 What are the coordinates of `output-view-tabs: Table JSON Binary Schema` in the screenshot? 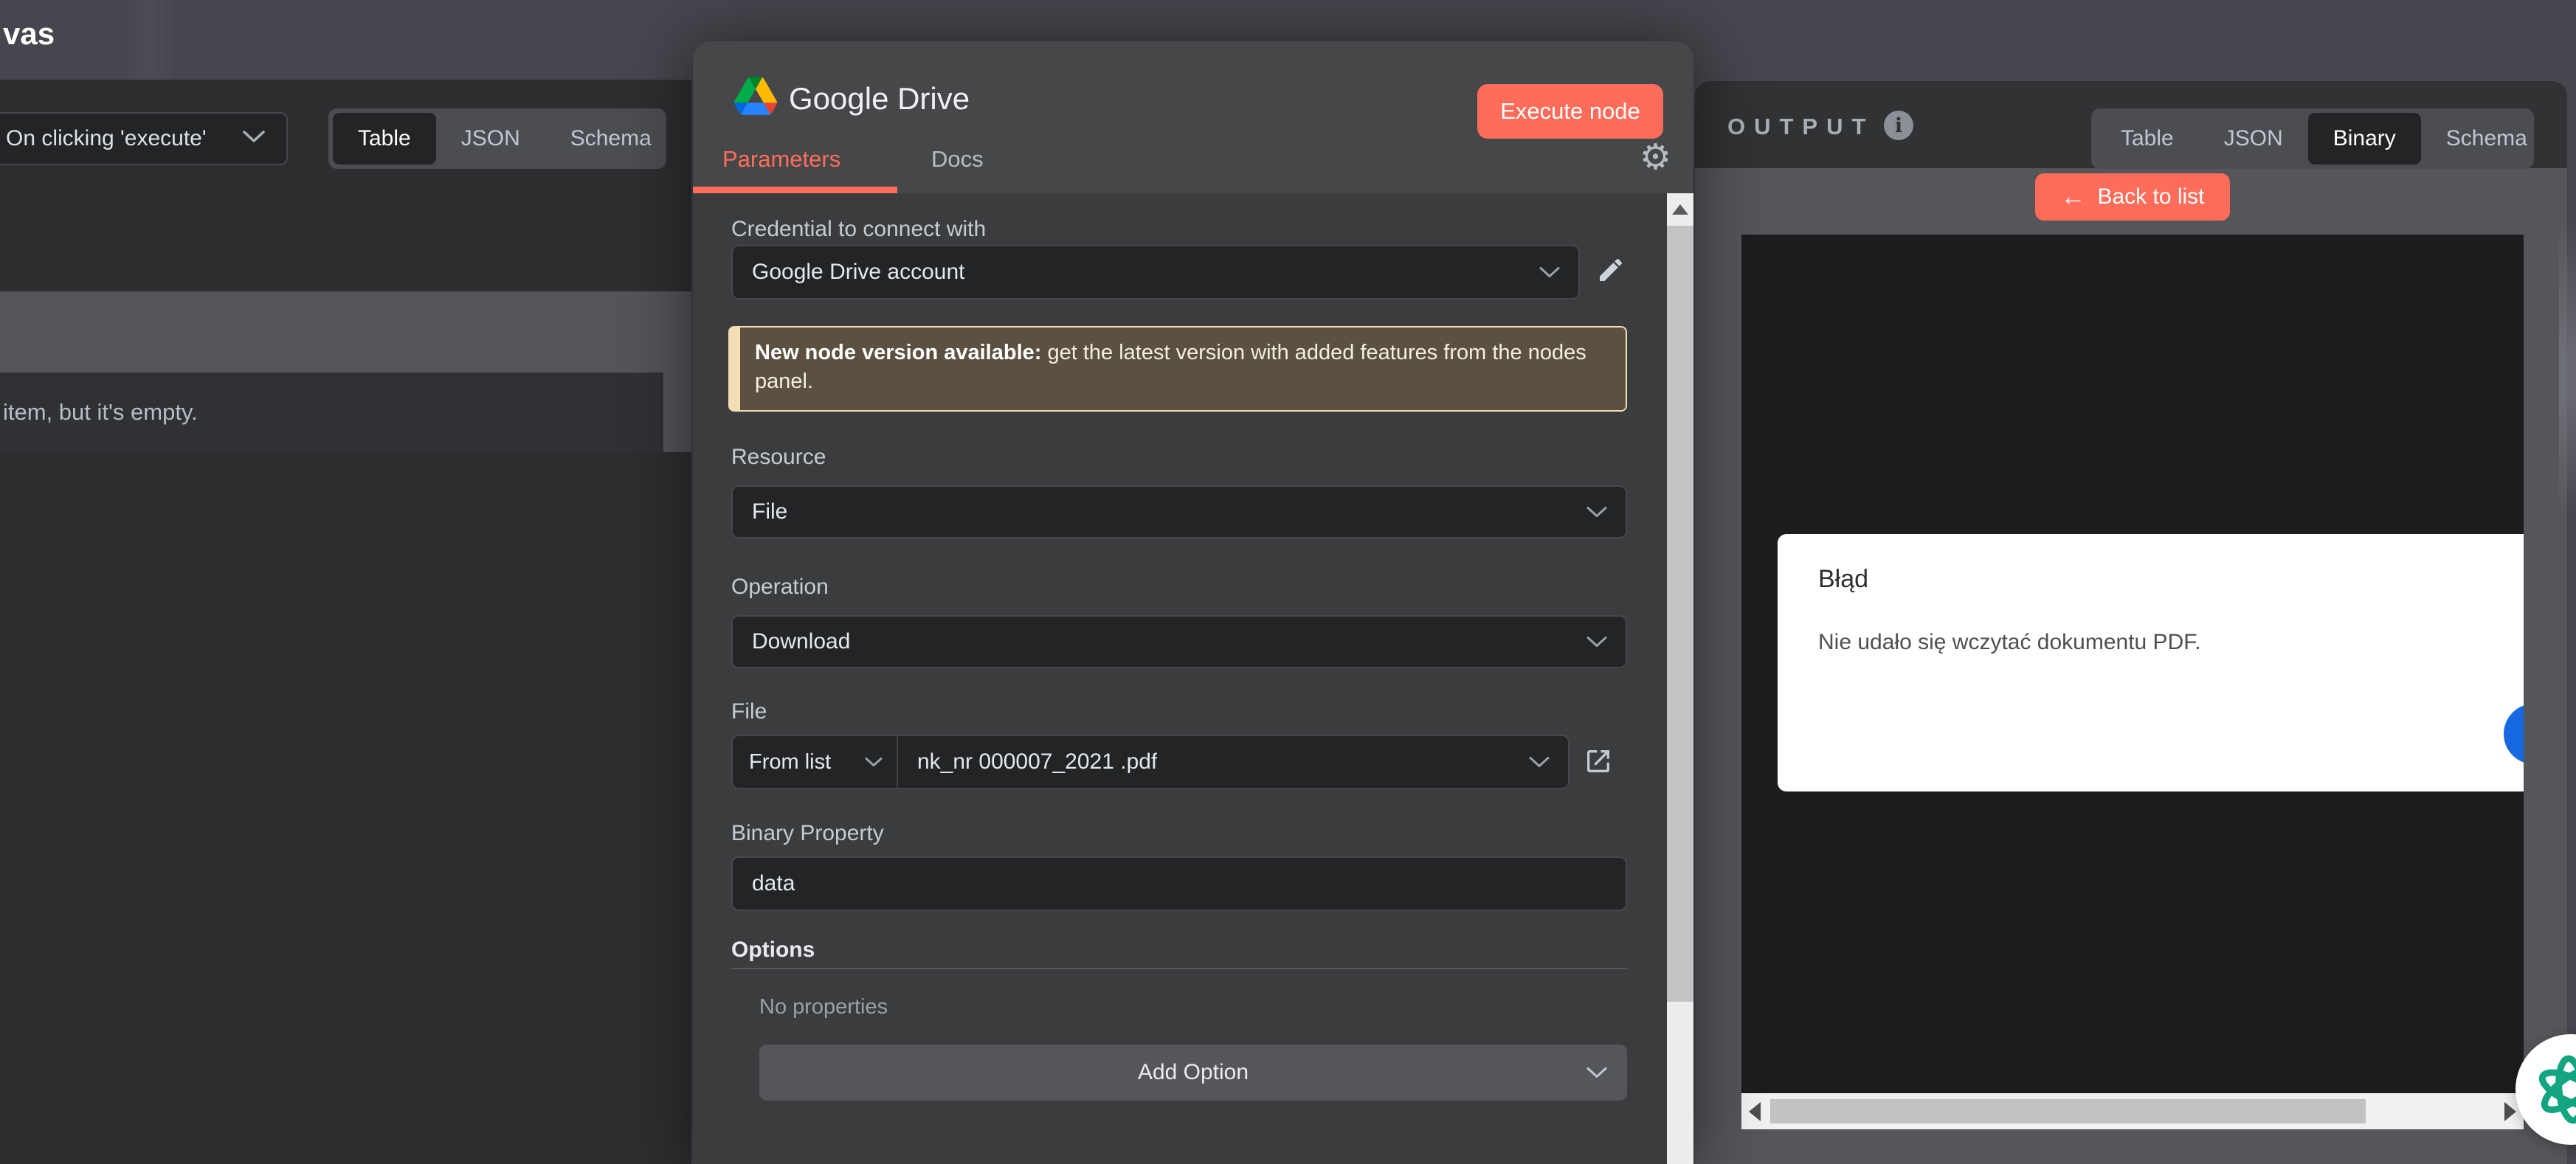 It's located at (2312, 138).